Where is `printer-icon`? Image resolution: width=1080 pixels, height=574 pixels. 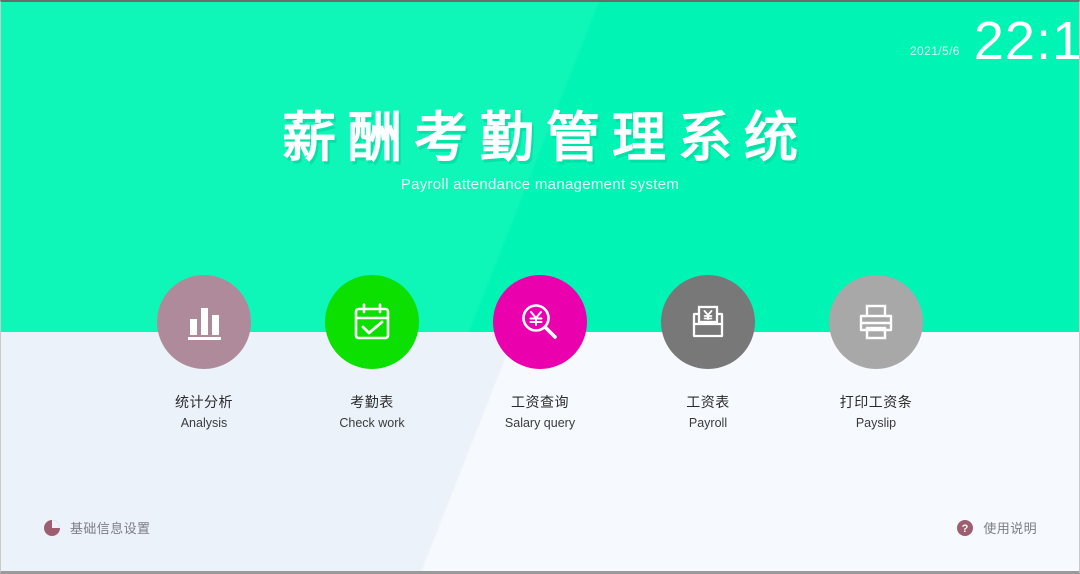
printer-icon is located at coordinates (876, 322).